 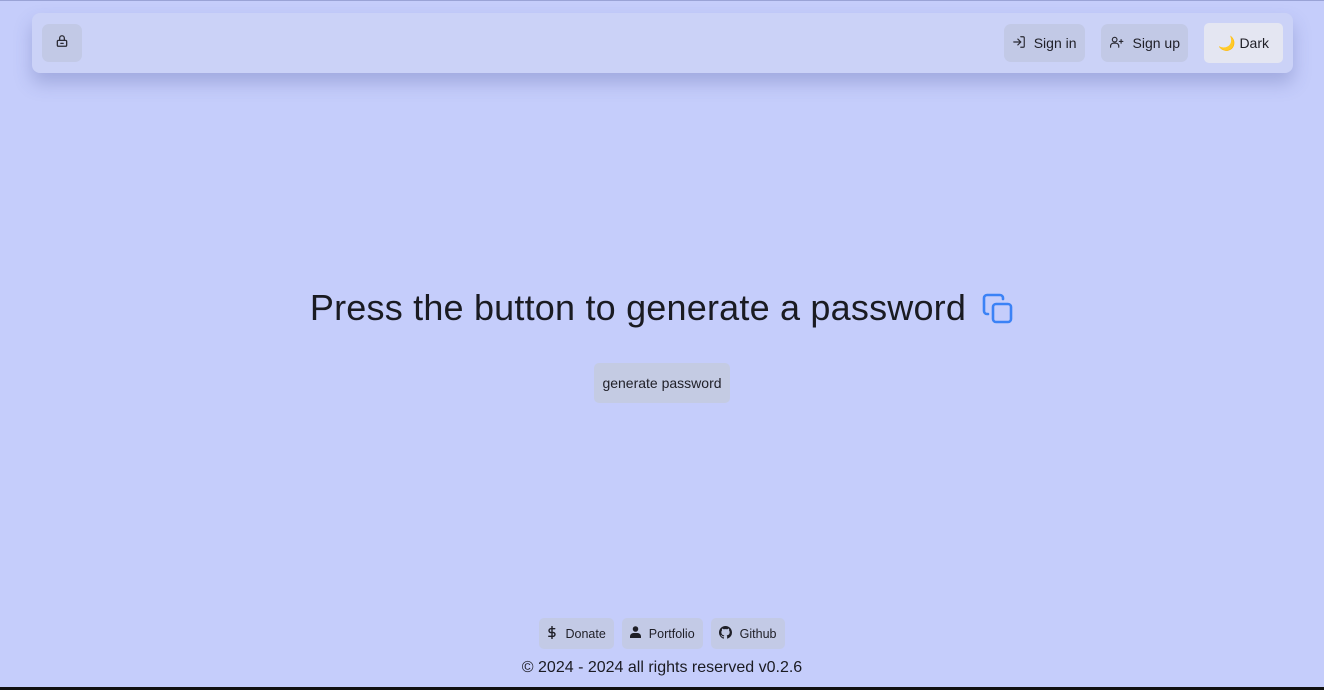 What do you see at coordinates (662, 667) in the screenshot?
I see `copyright-text: © 2024 - 2024 all rights reserved v0.2.6` at bounding box center [662, 667].